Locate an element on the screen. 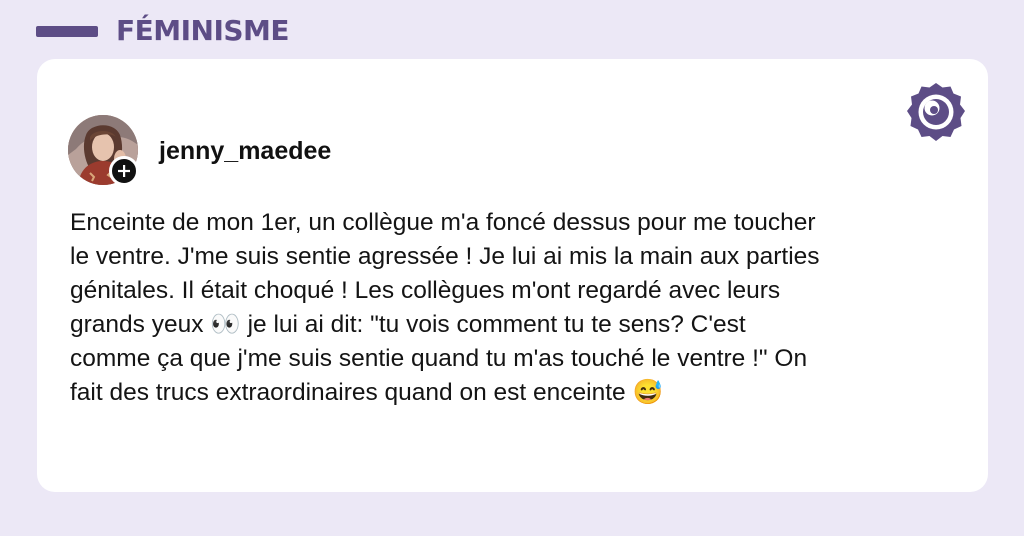  category-bar is located at coordinates (67, 31).